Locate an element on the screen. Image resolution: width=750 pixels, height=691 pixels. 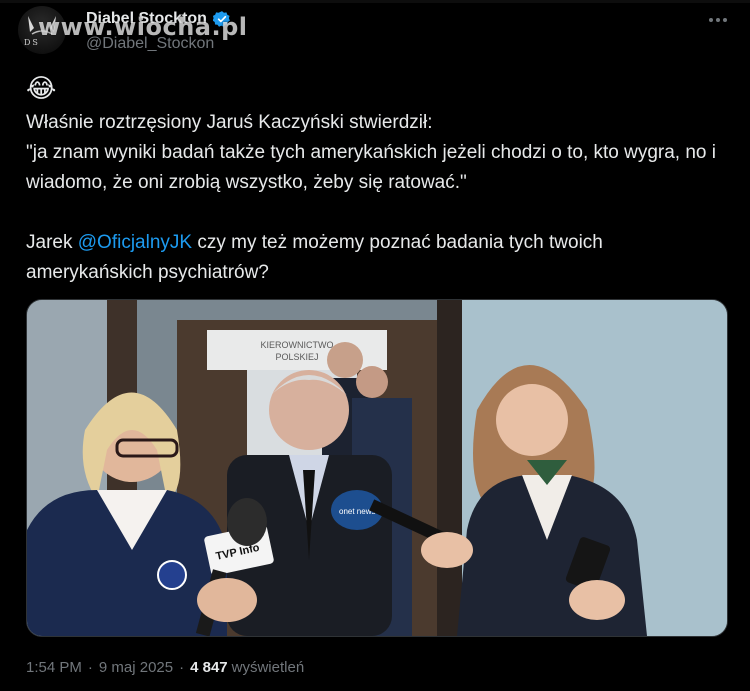
sign-text: POLSKIEJ is located at coordinates (296, 357).